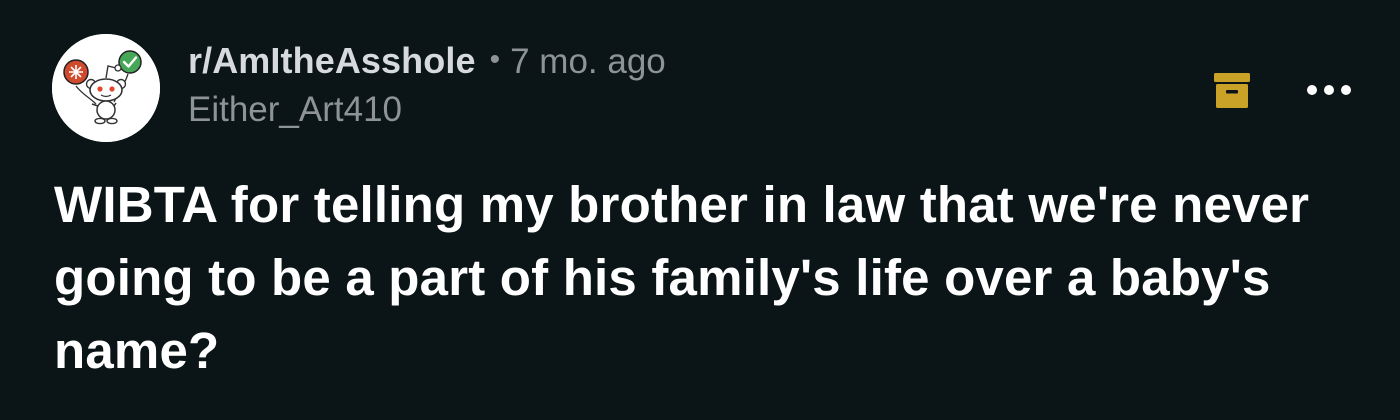  I want to click on archive-button, so click(1232, 90).